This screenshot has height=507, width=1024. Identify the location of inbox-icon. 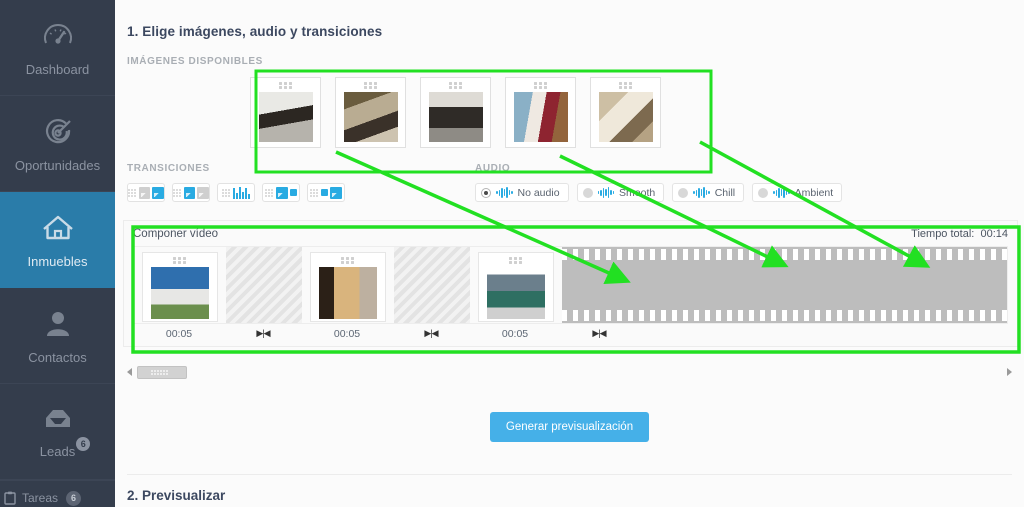
(58, 420).